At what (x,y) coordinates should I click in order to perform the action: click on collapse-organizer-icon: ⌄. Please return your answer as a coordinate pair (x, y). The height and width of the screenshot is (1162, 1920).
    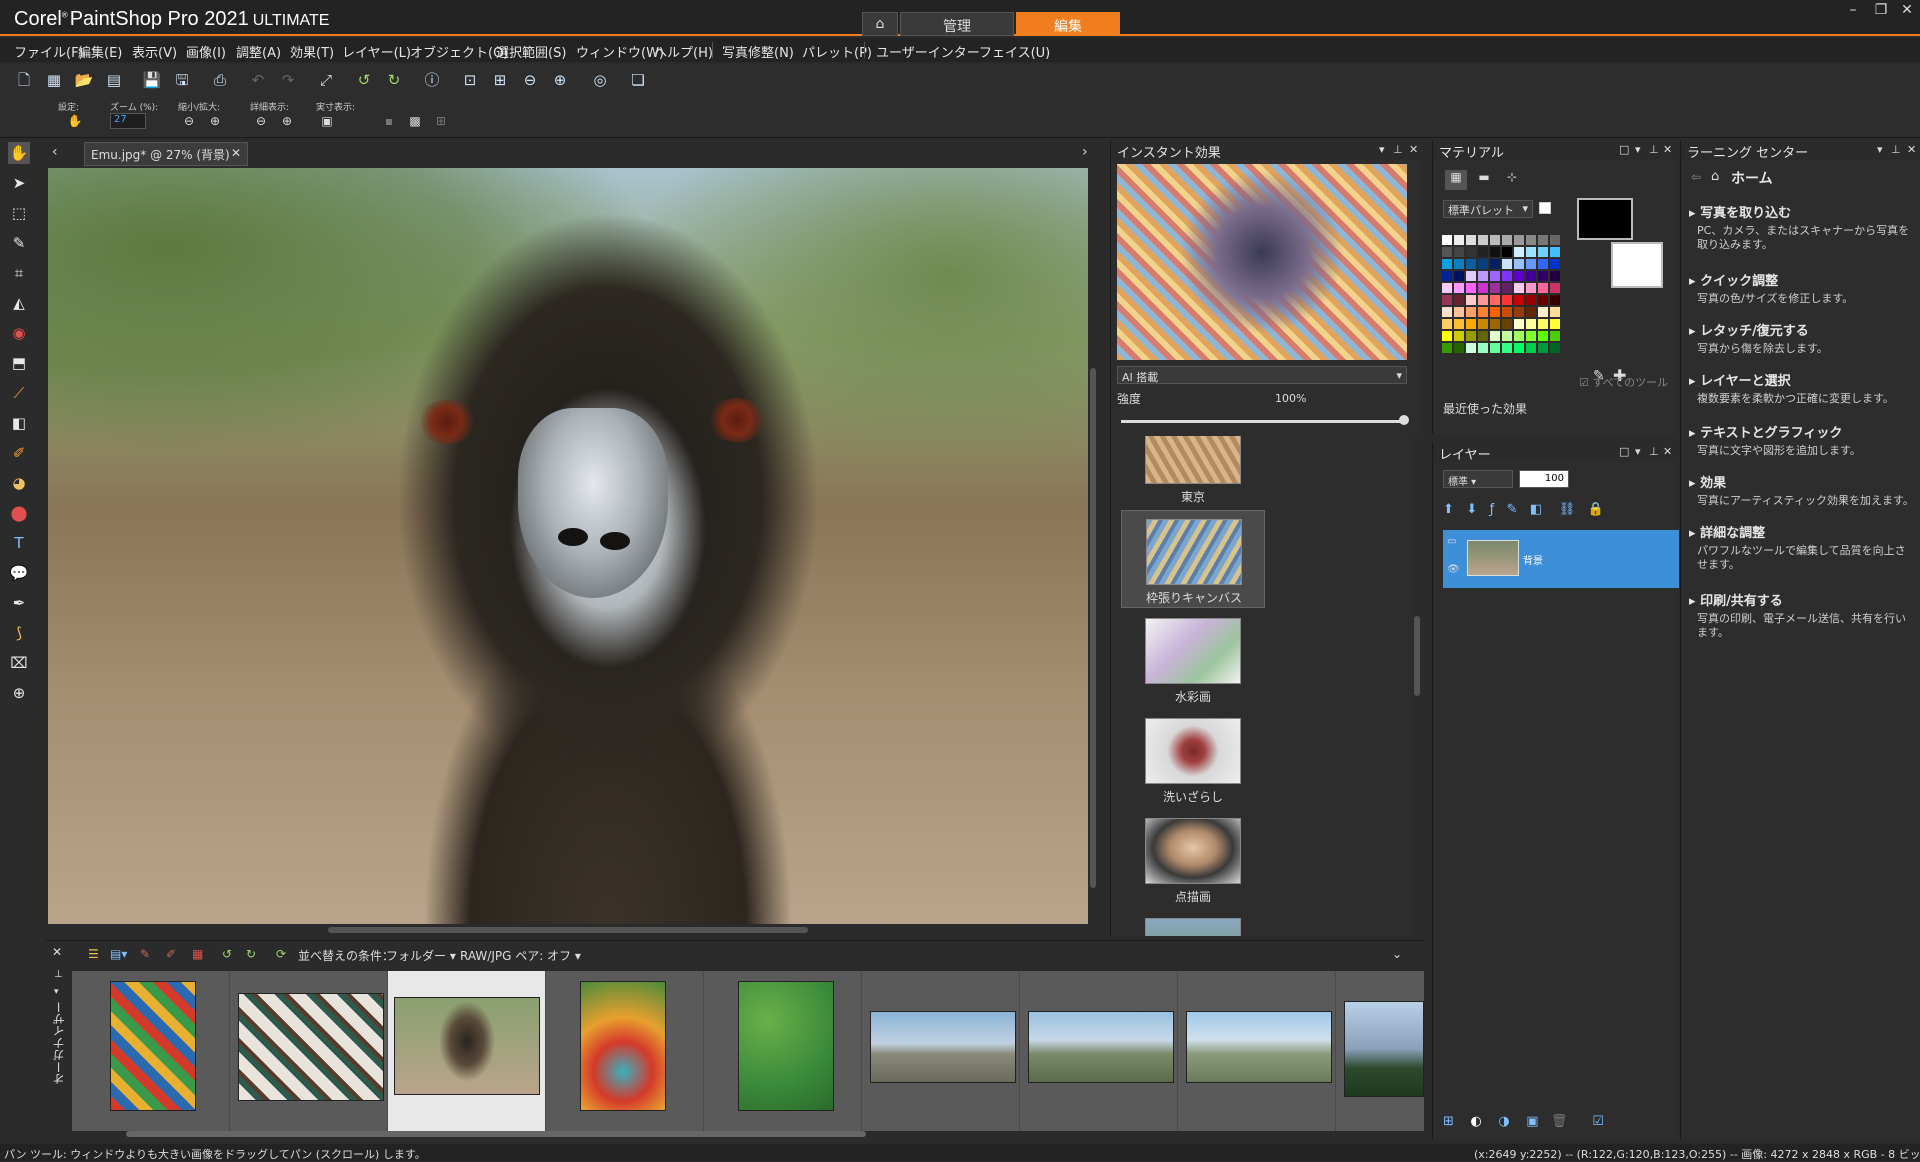
    Looking at the image, I should click on (1397, 954).